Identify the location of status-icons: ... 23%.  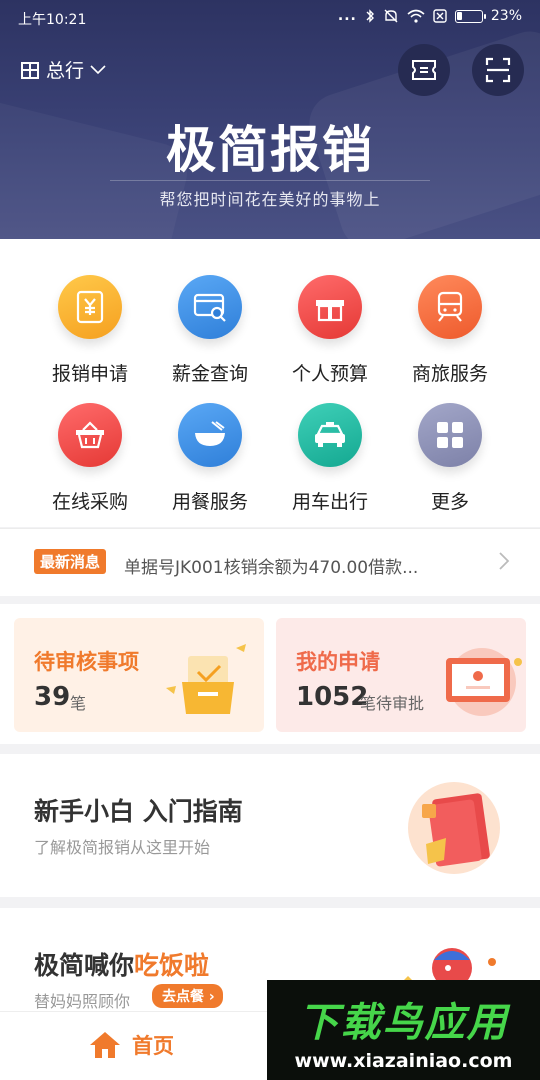
(430, 16).